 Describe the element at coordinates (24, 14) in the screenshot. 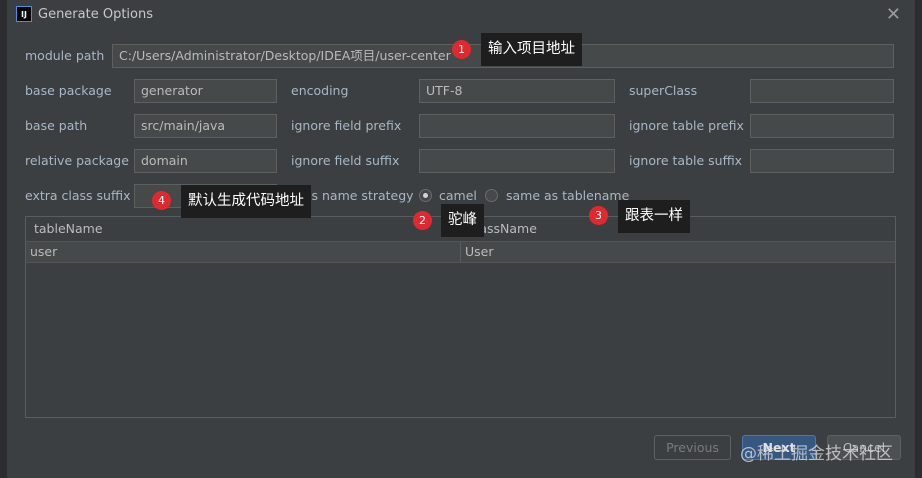

I see `intellij-logo-icon: IJ` at that location.